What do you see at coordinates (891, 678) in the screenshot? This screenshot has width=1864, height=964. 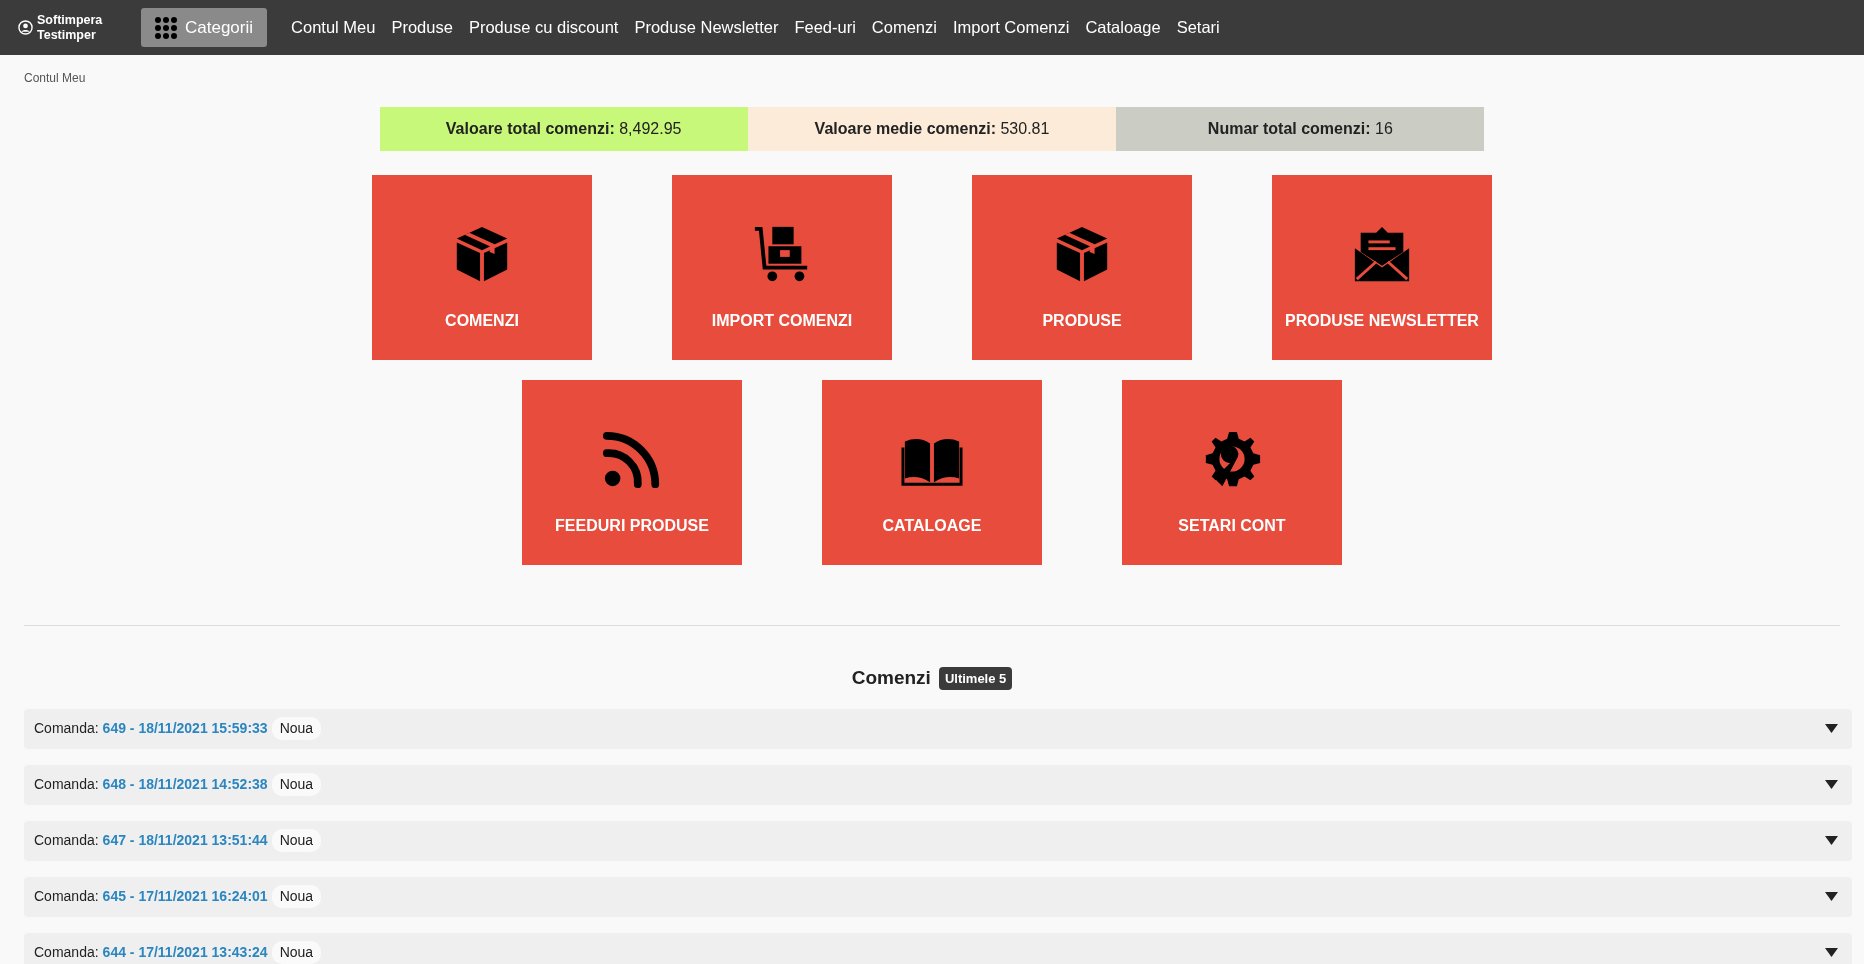 I see `section-title: Comenzi` at bounding box center [891, 678].